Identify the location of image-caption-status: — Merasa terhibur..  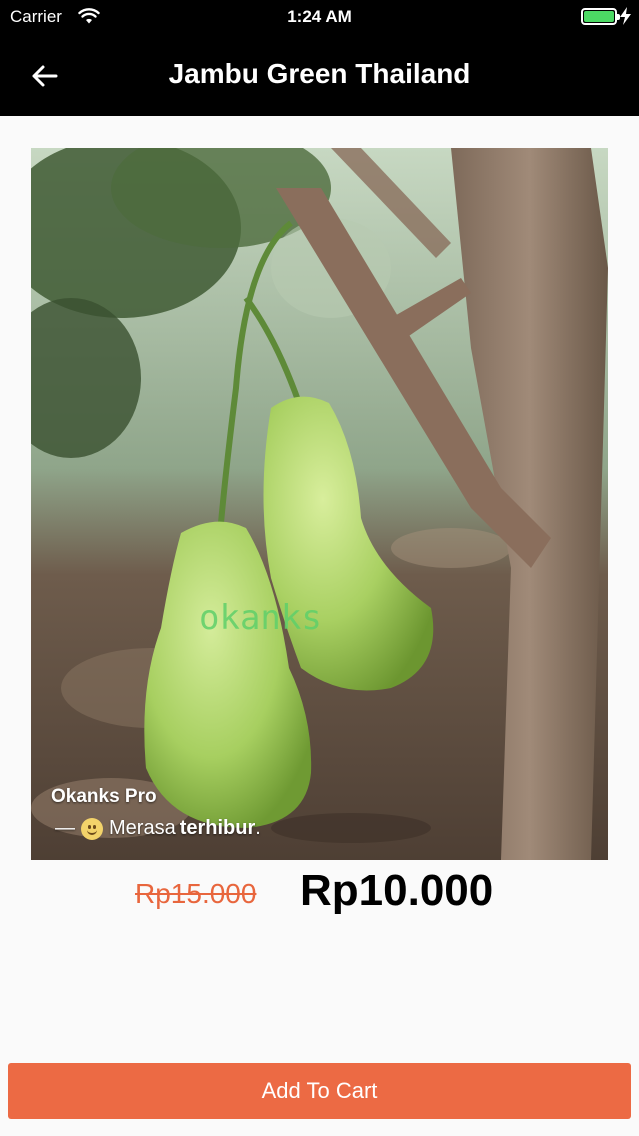
(158, 828).